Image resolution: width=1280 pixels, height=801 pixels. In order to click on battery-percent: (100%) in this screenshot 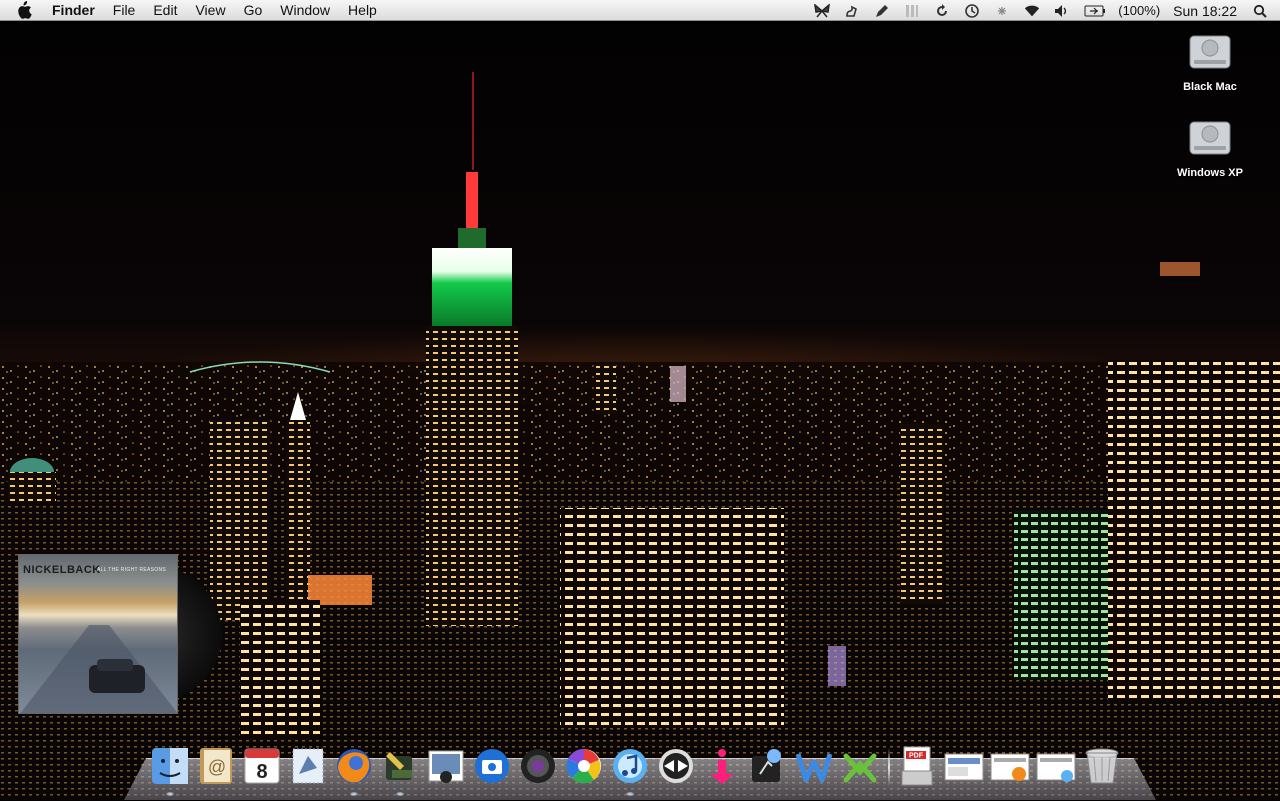, I will do `click(1139, 10)`.